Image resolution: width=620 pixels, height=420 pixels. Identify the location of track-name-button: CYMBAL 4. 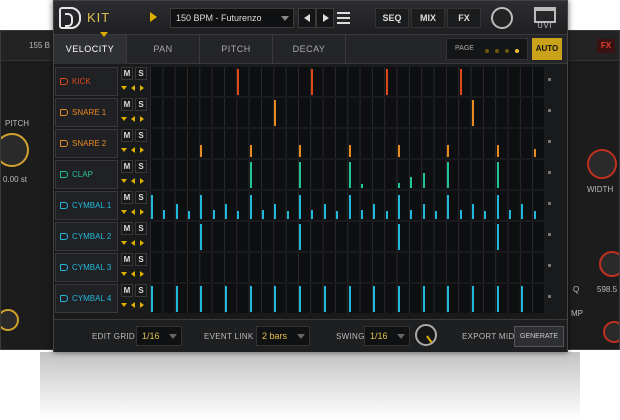
(86, 298).